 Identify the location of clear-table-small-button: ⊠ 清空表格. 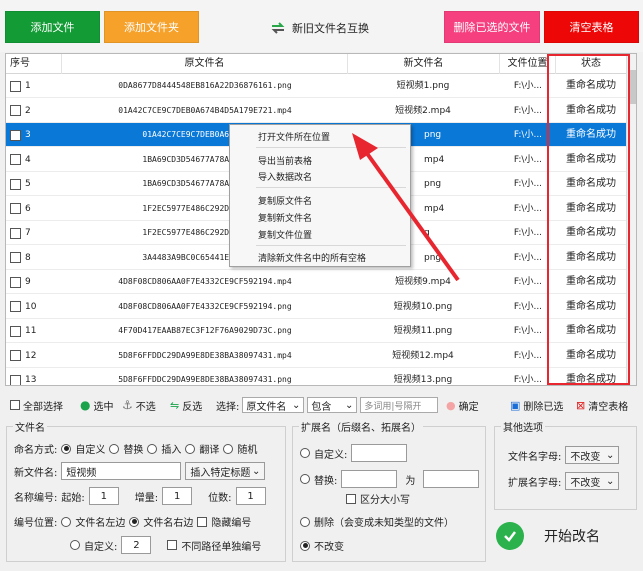
(602, 405).